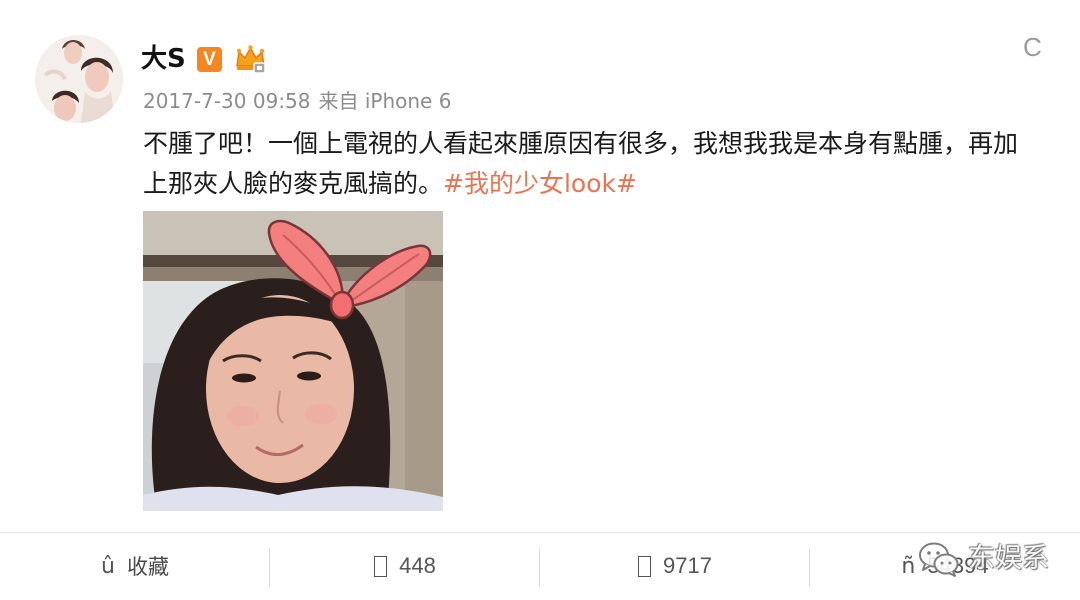 This screenshot has height=600, width=1080. I want to click on dropdown-menu-icon: C, so click(1032, 47).